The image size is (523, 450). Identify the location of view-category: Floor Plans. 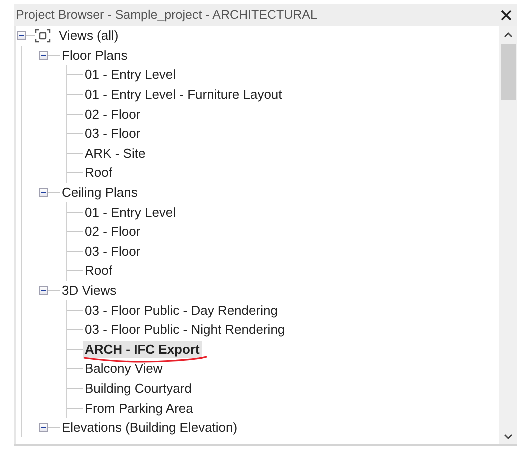
(95, 55).